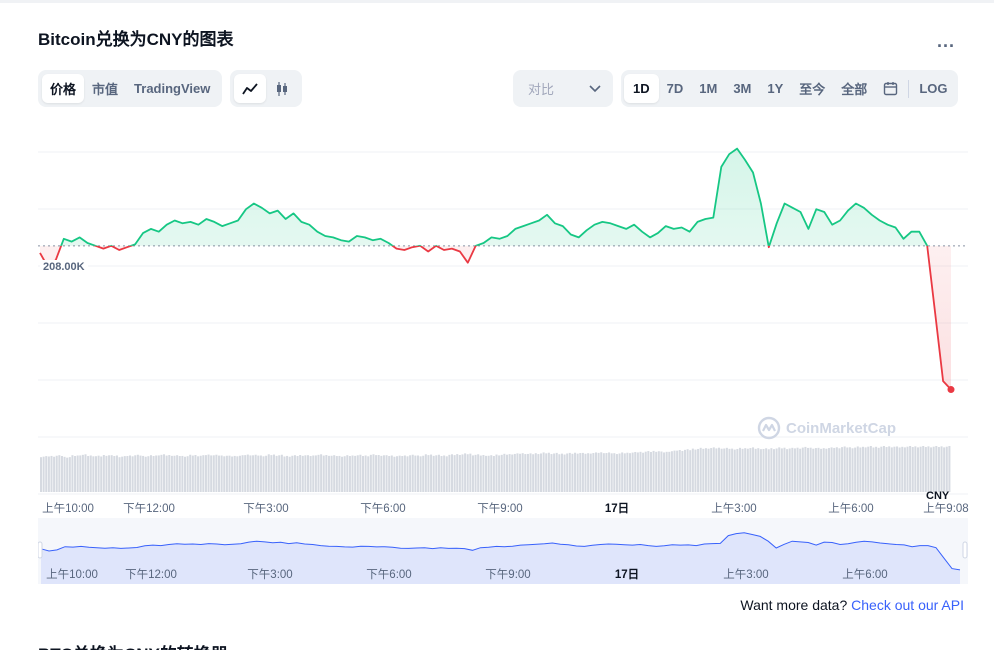  What do you see at coordinates (282, 88) in the screenshot?
I see `candlestick-icon` at bounding box center [282, 88].